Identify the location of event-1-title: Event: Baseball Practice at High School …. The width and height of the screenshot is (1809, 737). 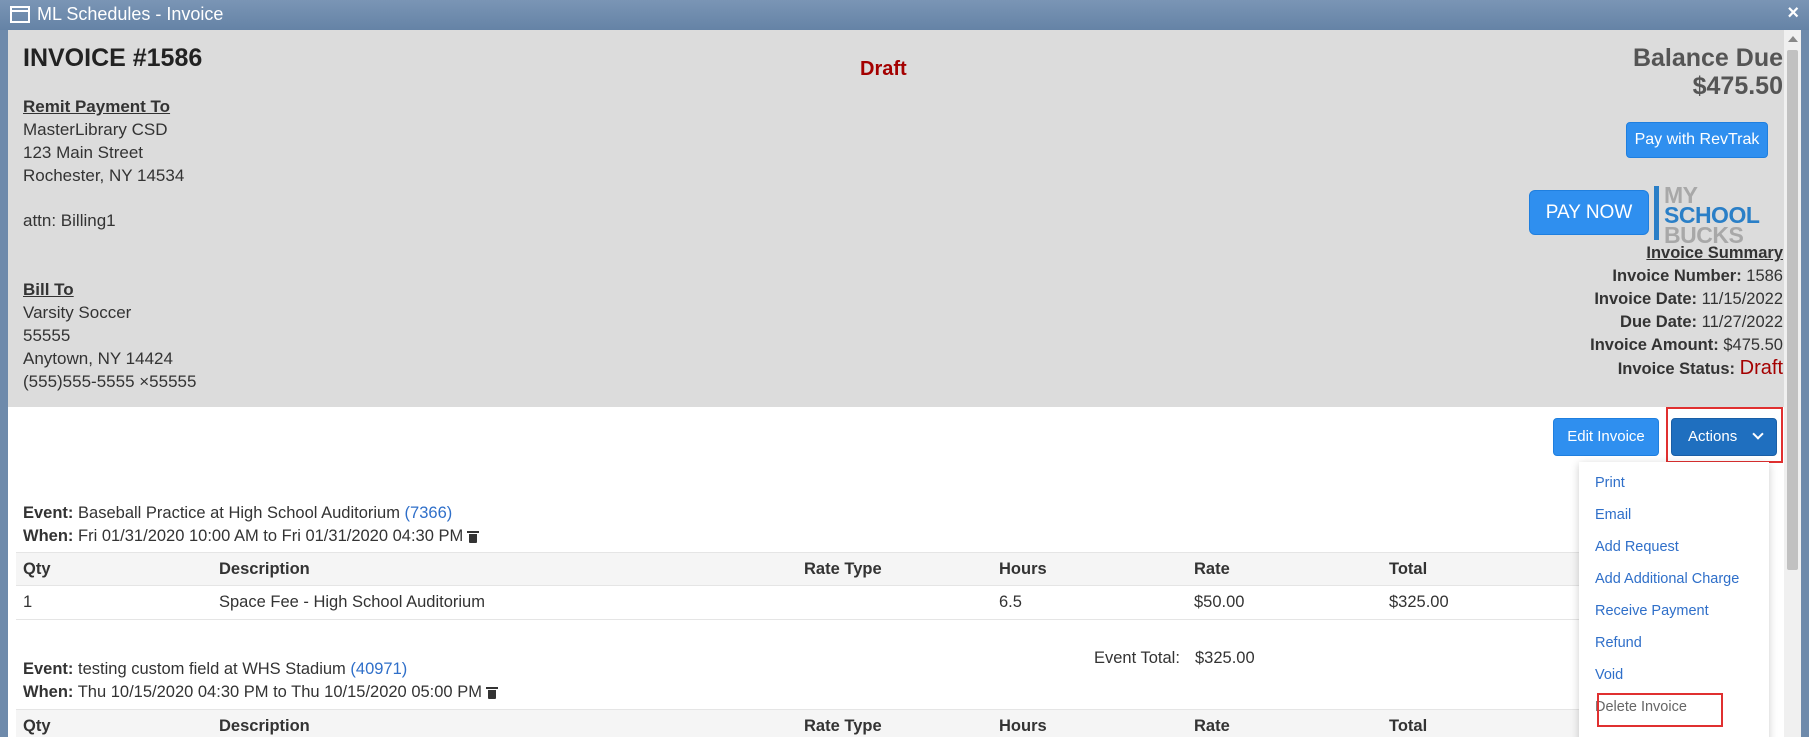
(238, 513).